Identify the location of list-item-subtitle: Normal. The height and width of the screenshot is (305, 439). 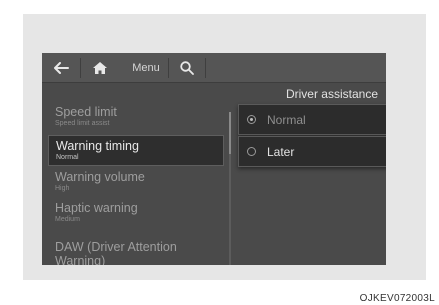
(67, 157).